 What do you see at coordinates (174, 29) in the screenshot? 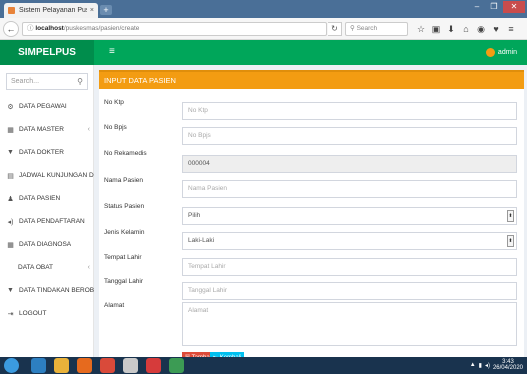
I see `address-bar: ⓘ localhost/puskesmas/pasien/create` at bounding box center [174, 29].